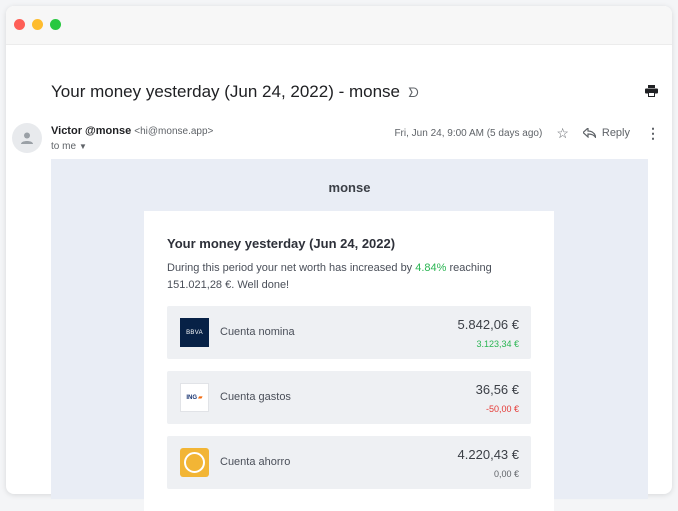  I want to click on label-important-icon: ᗤ, so click(413, 93).